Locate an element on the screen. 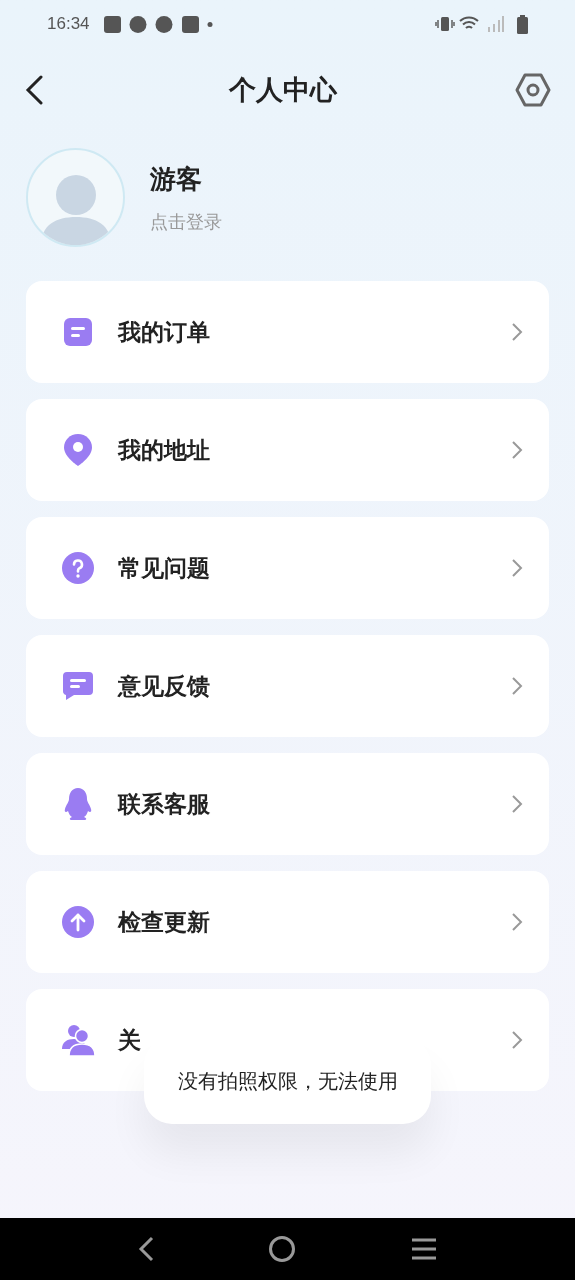 The image size is (575, 1280). menu-label: 常见问题 is located at coordinates (164, 568).